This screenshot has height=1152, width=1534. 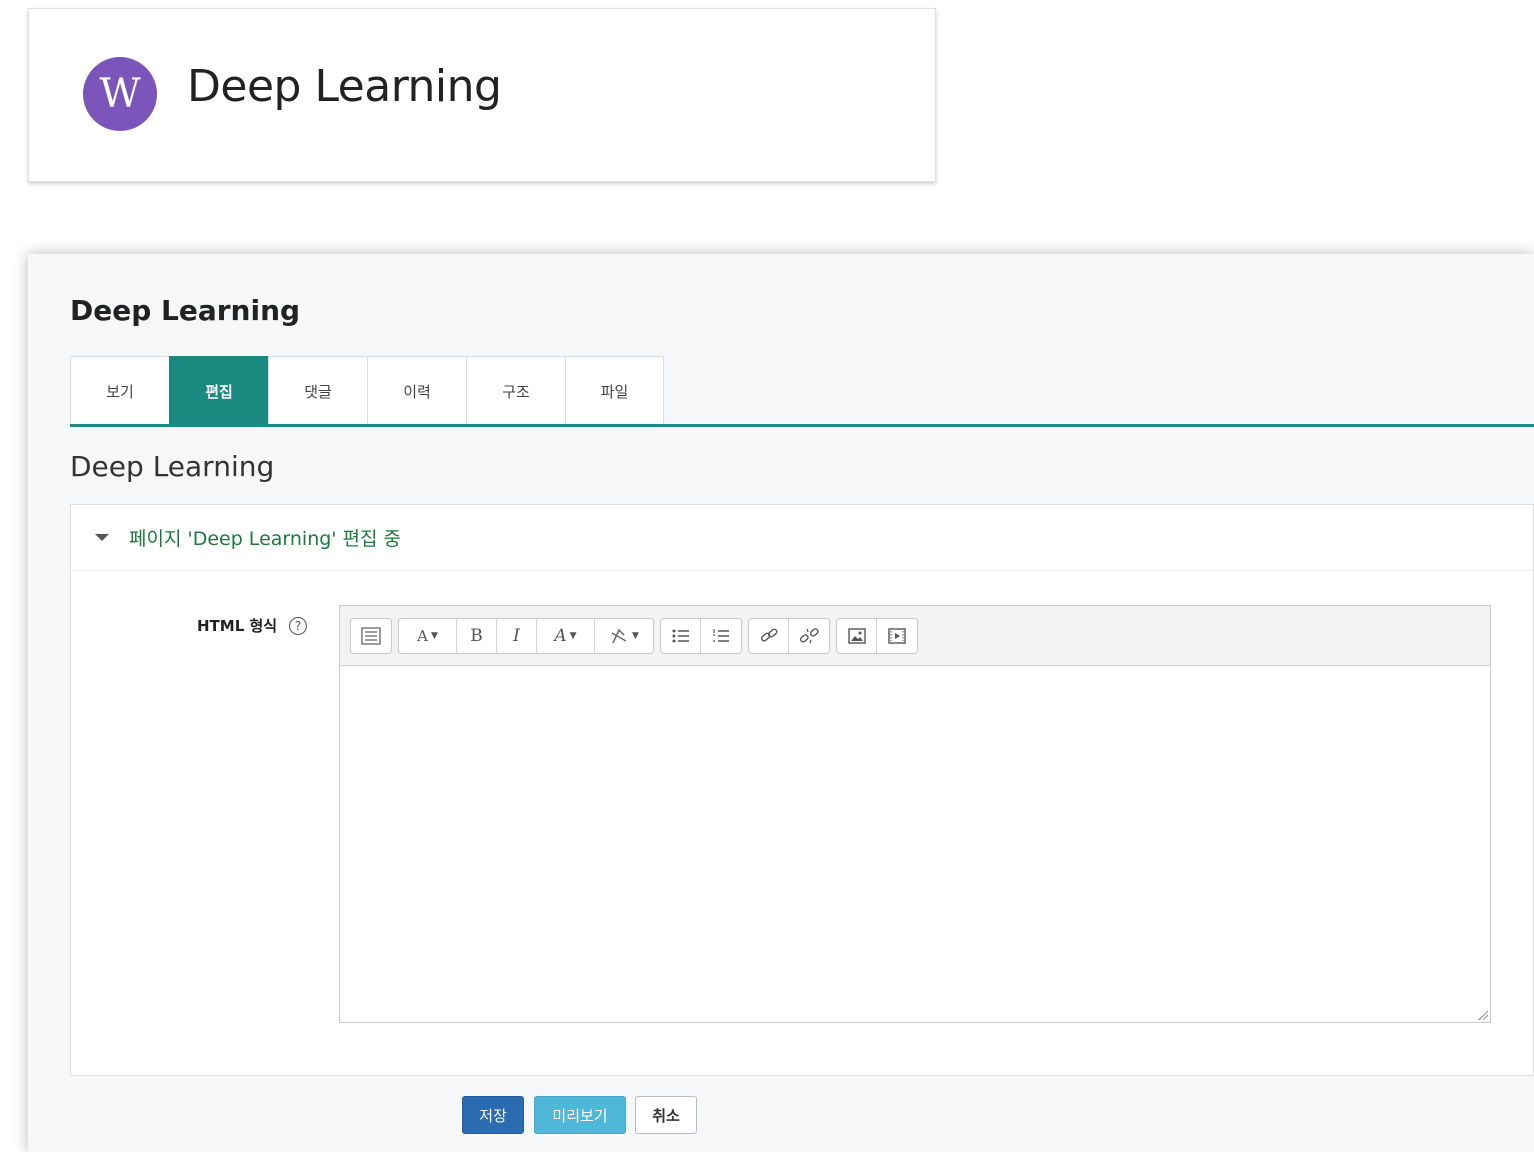 I want to click on toolbar-group-media, so click(x=877, y=635).